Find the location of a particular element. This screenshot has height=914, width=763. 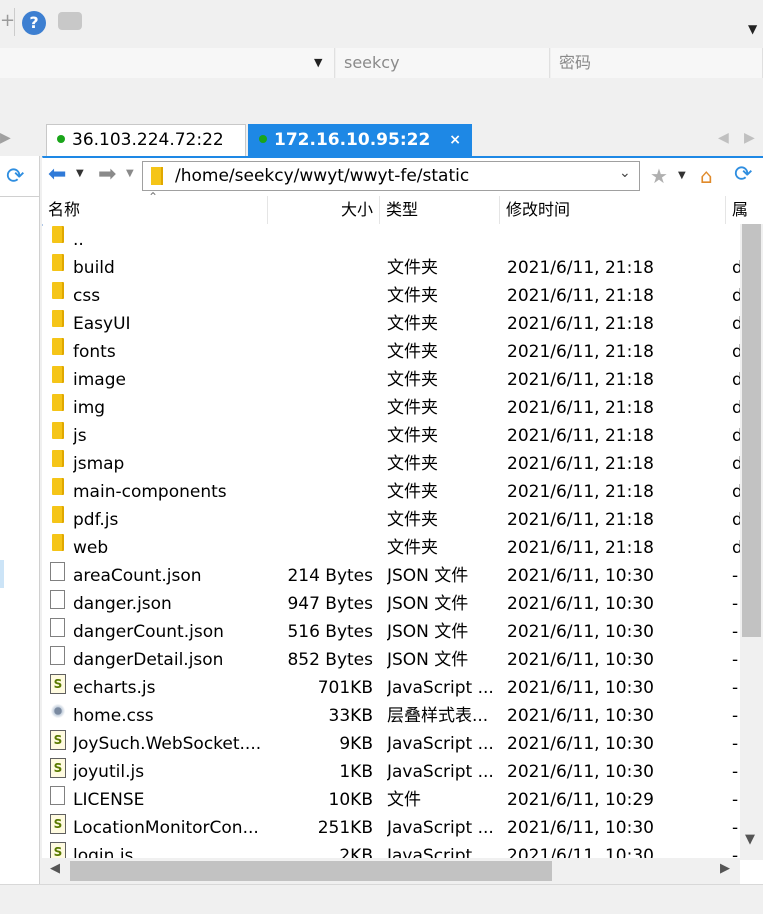

table-row: .. is located at coordinates (391, 240).